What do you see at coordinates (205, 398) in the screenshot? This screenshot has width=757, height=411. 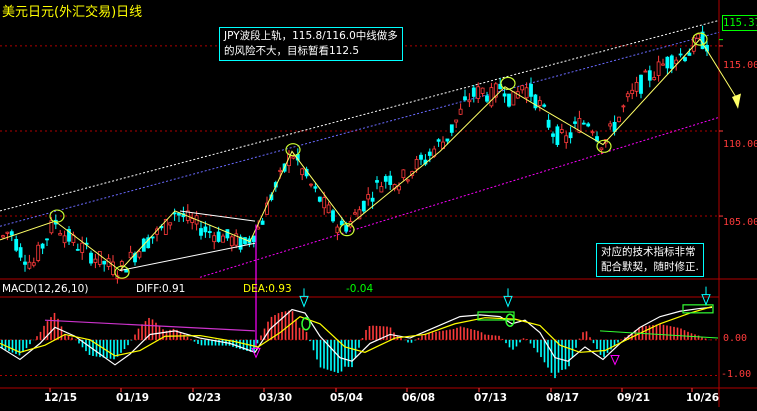 I see `x-tick-label: 02/23` at bounding box center [205, 398].